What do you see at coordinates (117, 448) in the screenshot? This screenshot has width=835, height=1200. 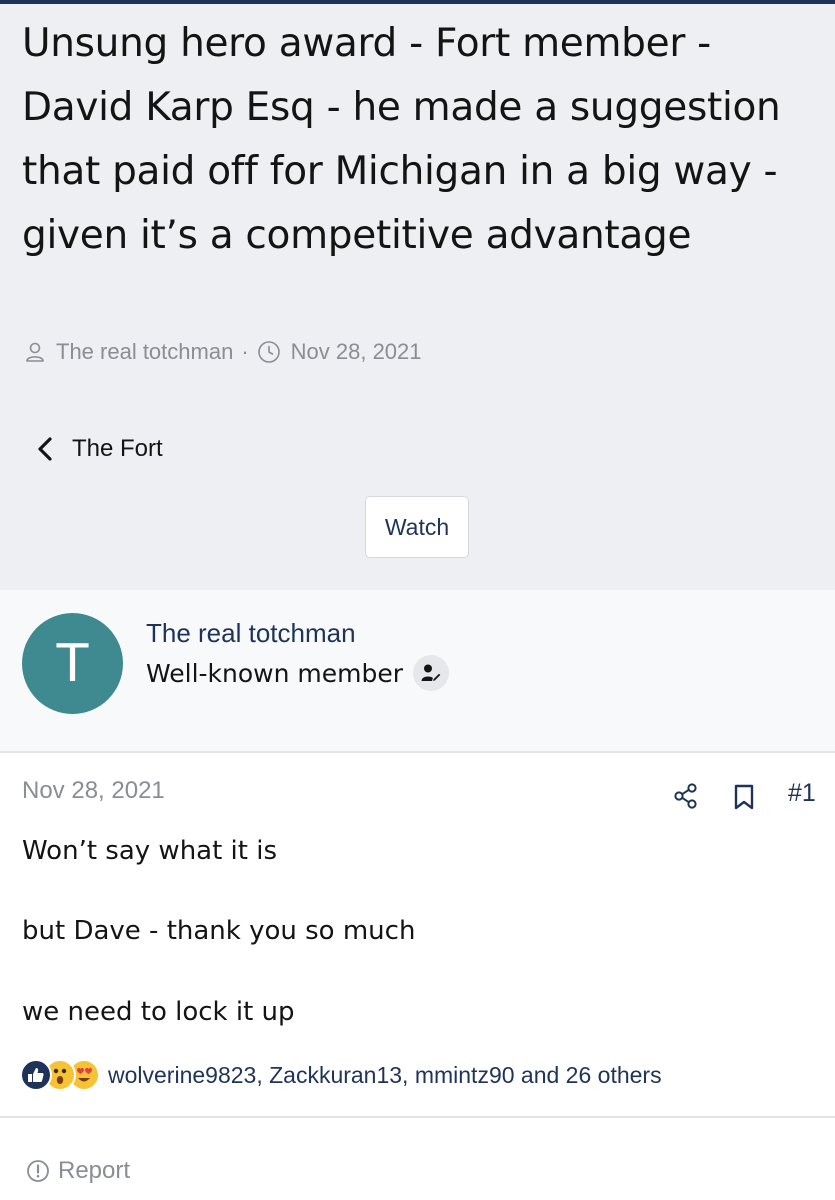 I see `breadcrumb-label: The Fort` at bounding box center [117, 448].